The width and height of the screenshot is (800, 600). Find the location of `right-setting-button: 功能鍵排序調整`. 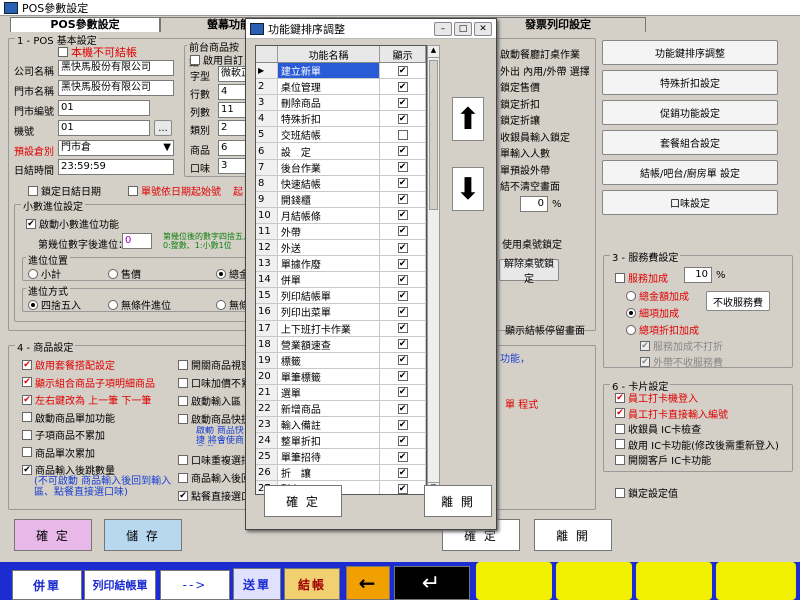

right-setting-button: 功能鍵排序調整 is located at coordinates (690, 52).